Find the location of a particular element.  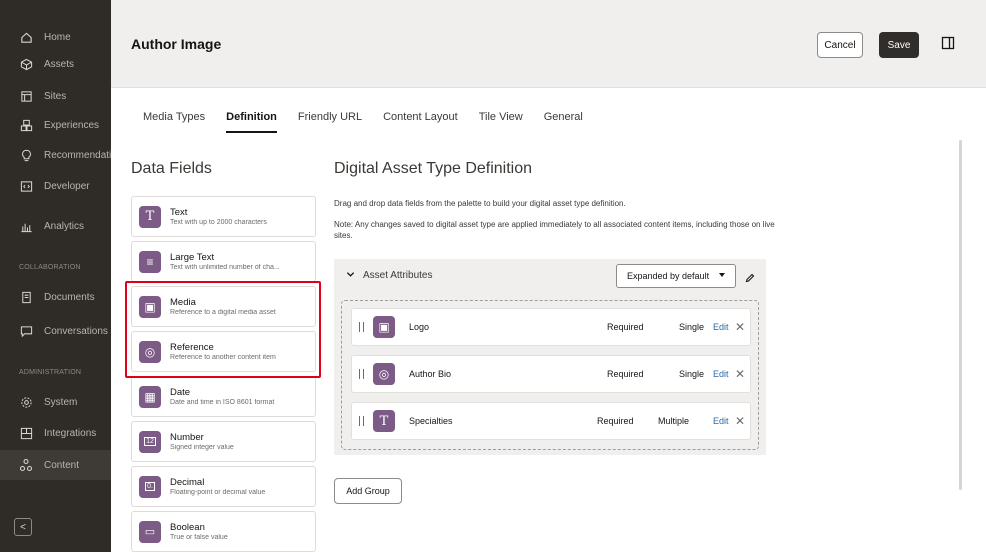

field-name: Reference is located at coordinates (192, 347).